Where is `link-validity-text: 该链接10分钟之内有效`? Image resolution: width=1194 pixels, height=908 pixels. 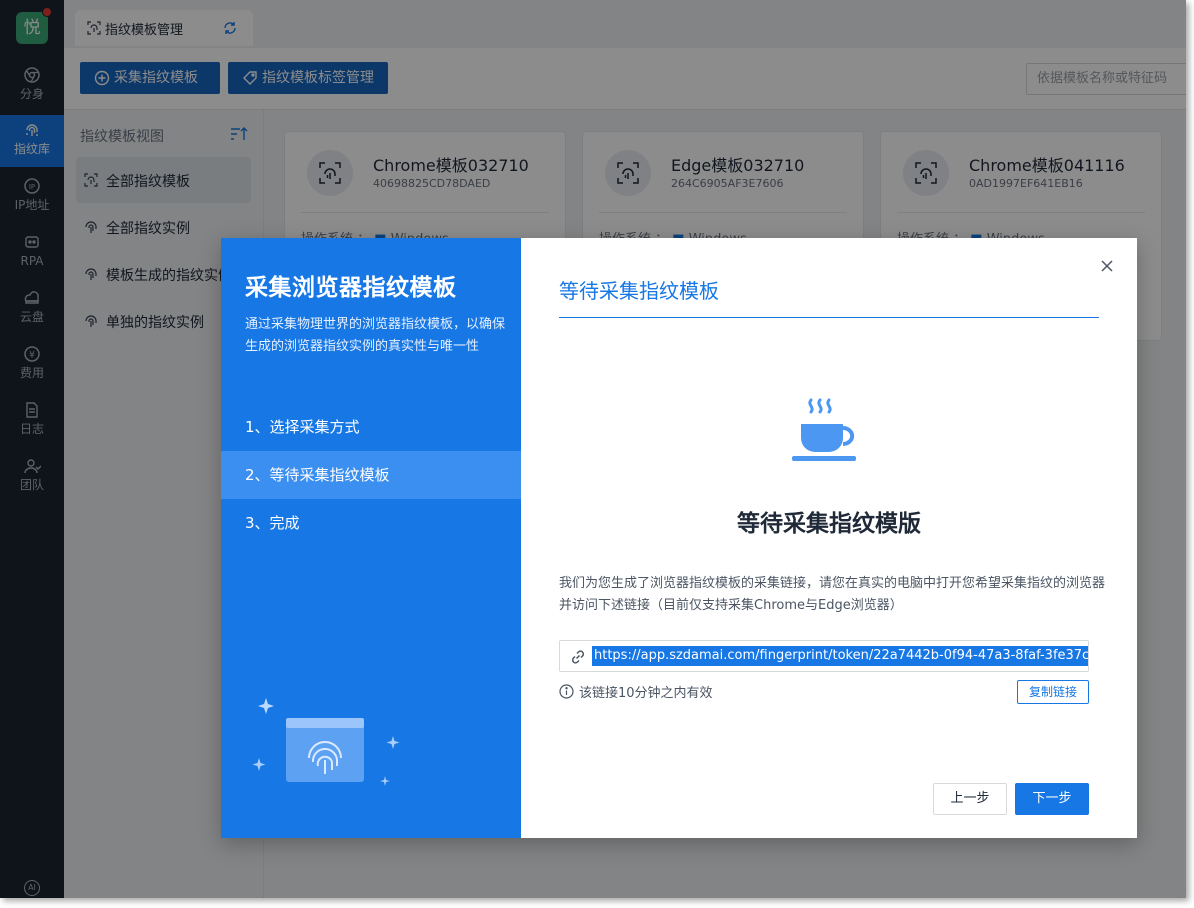
link-validity-text: 该链接10分钟之内有效 is located at coordinates (646, 693).